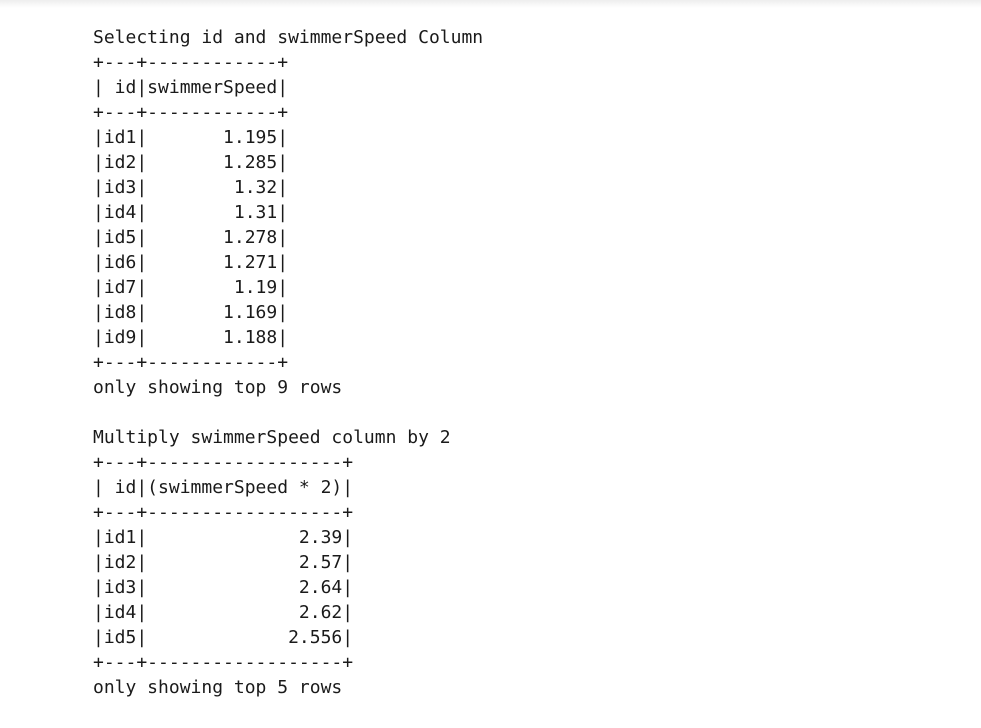 The height and width of the screenshot is (728, 981). I want to click on section-title: Multiply swimmerSpeed column by 2, so click(272, 437).